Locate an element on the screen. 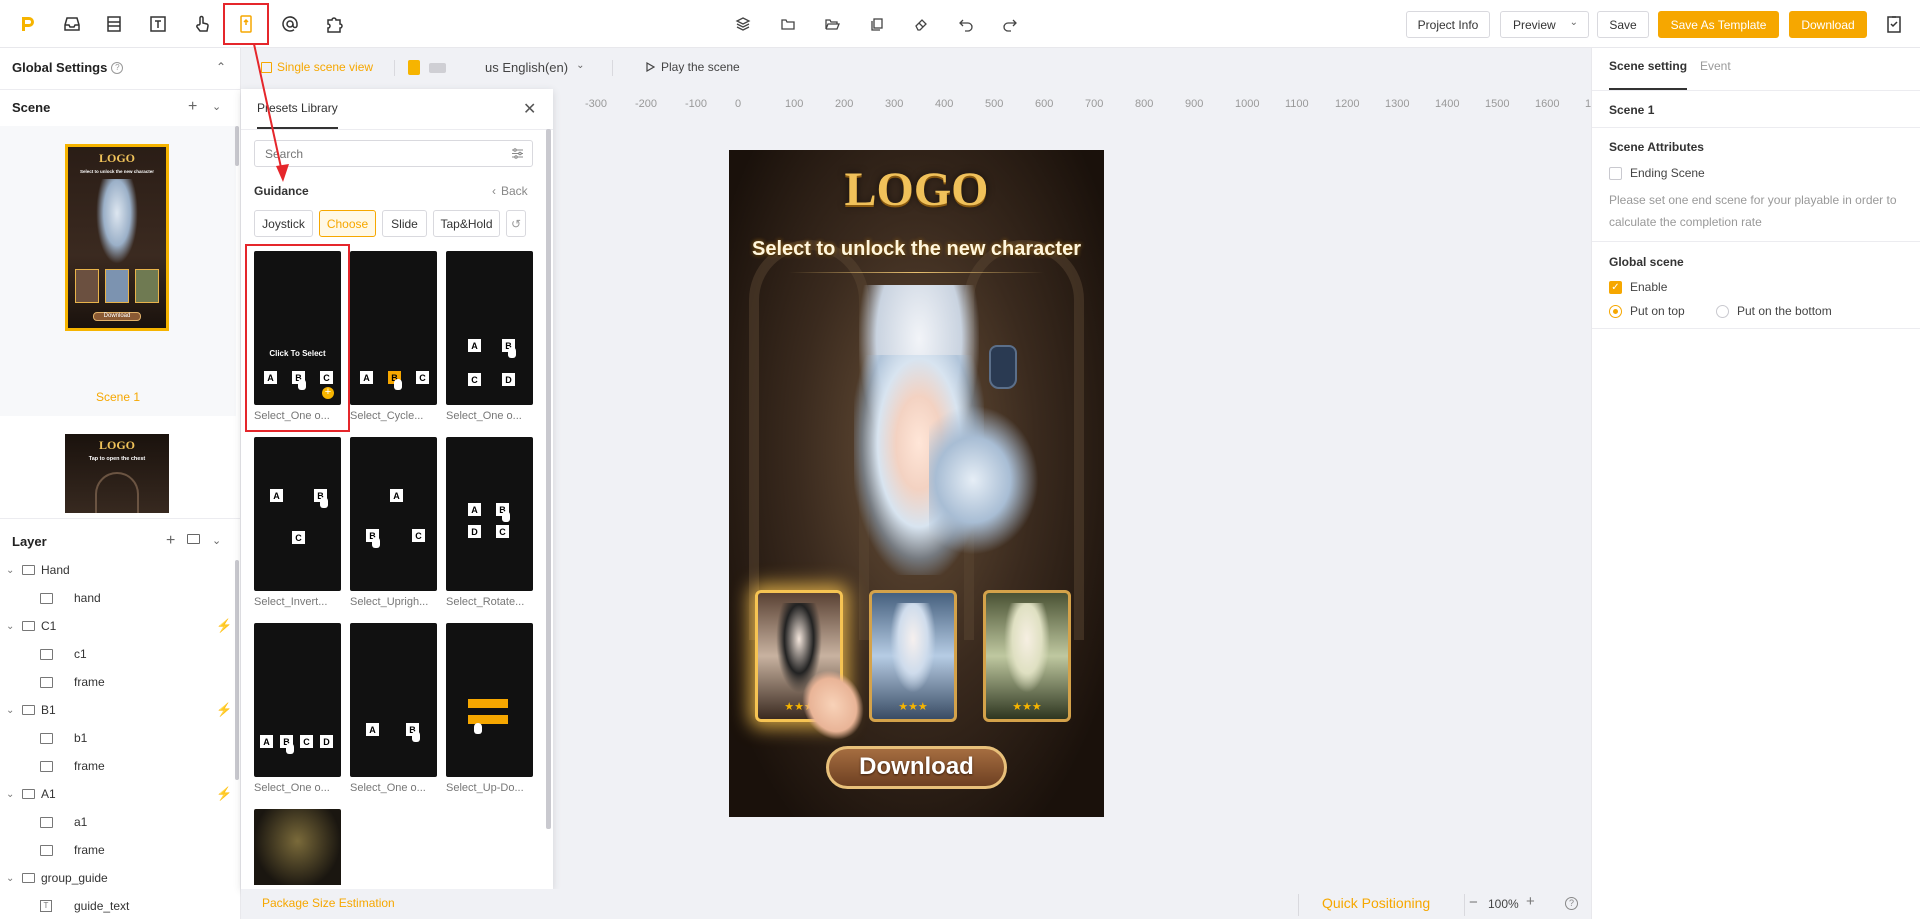 The width and height of the screenshot is (1920, 919). put-on-bottom-radio: Put on the bottom is located at coordinates (1774, 311).